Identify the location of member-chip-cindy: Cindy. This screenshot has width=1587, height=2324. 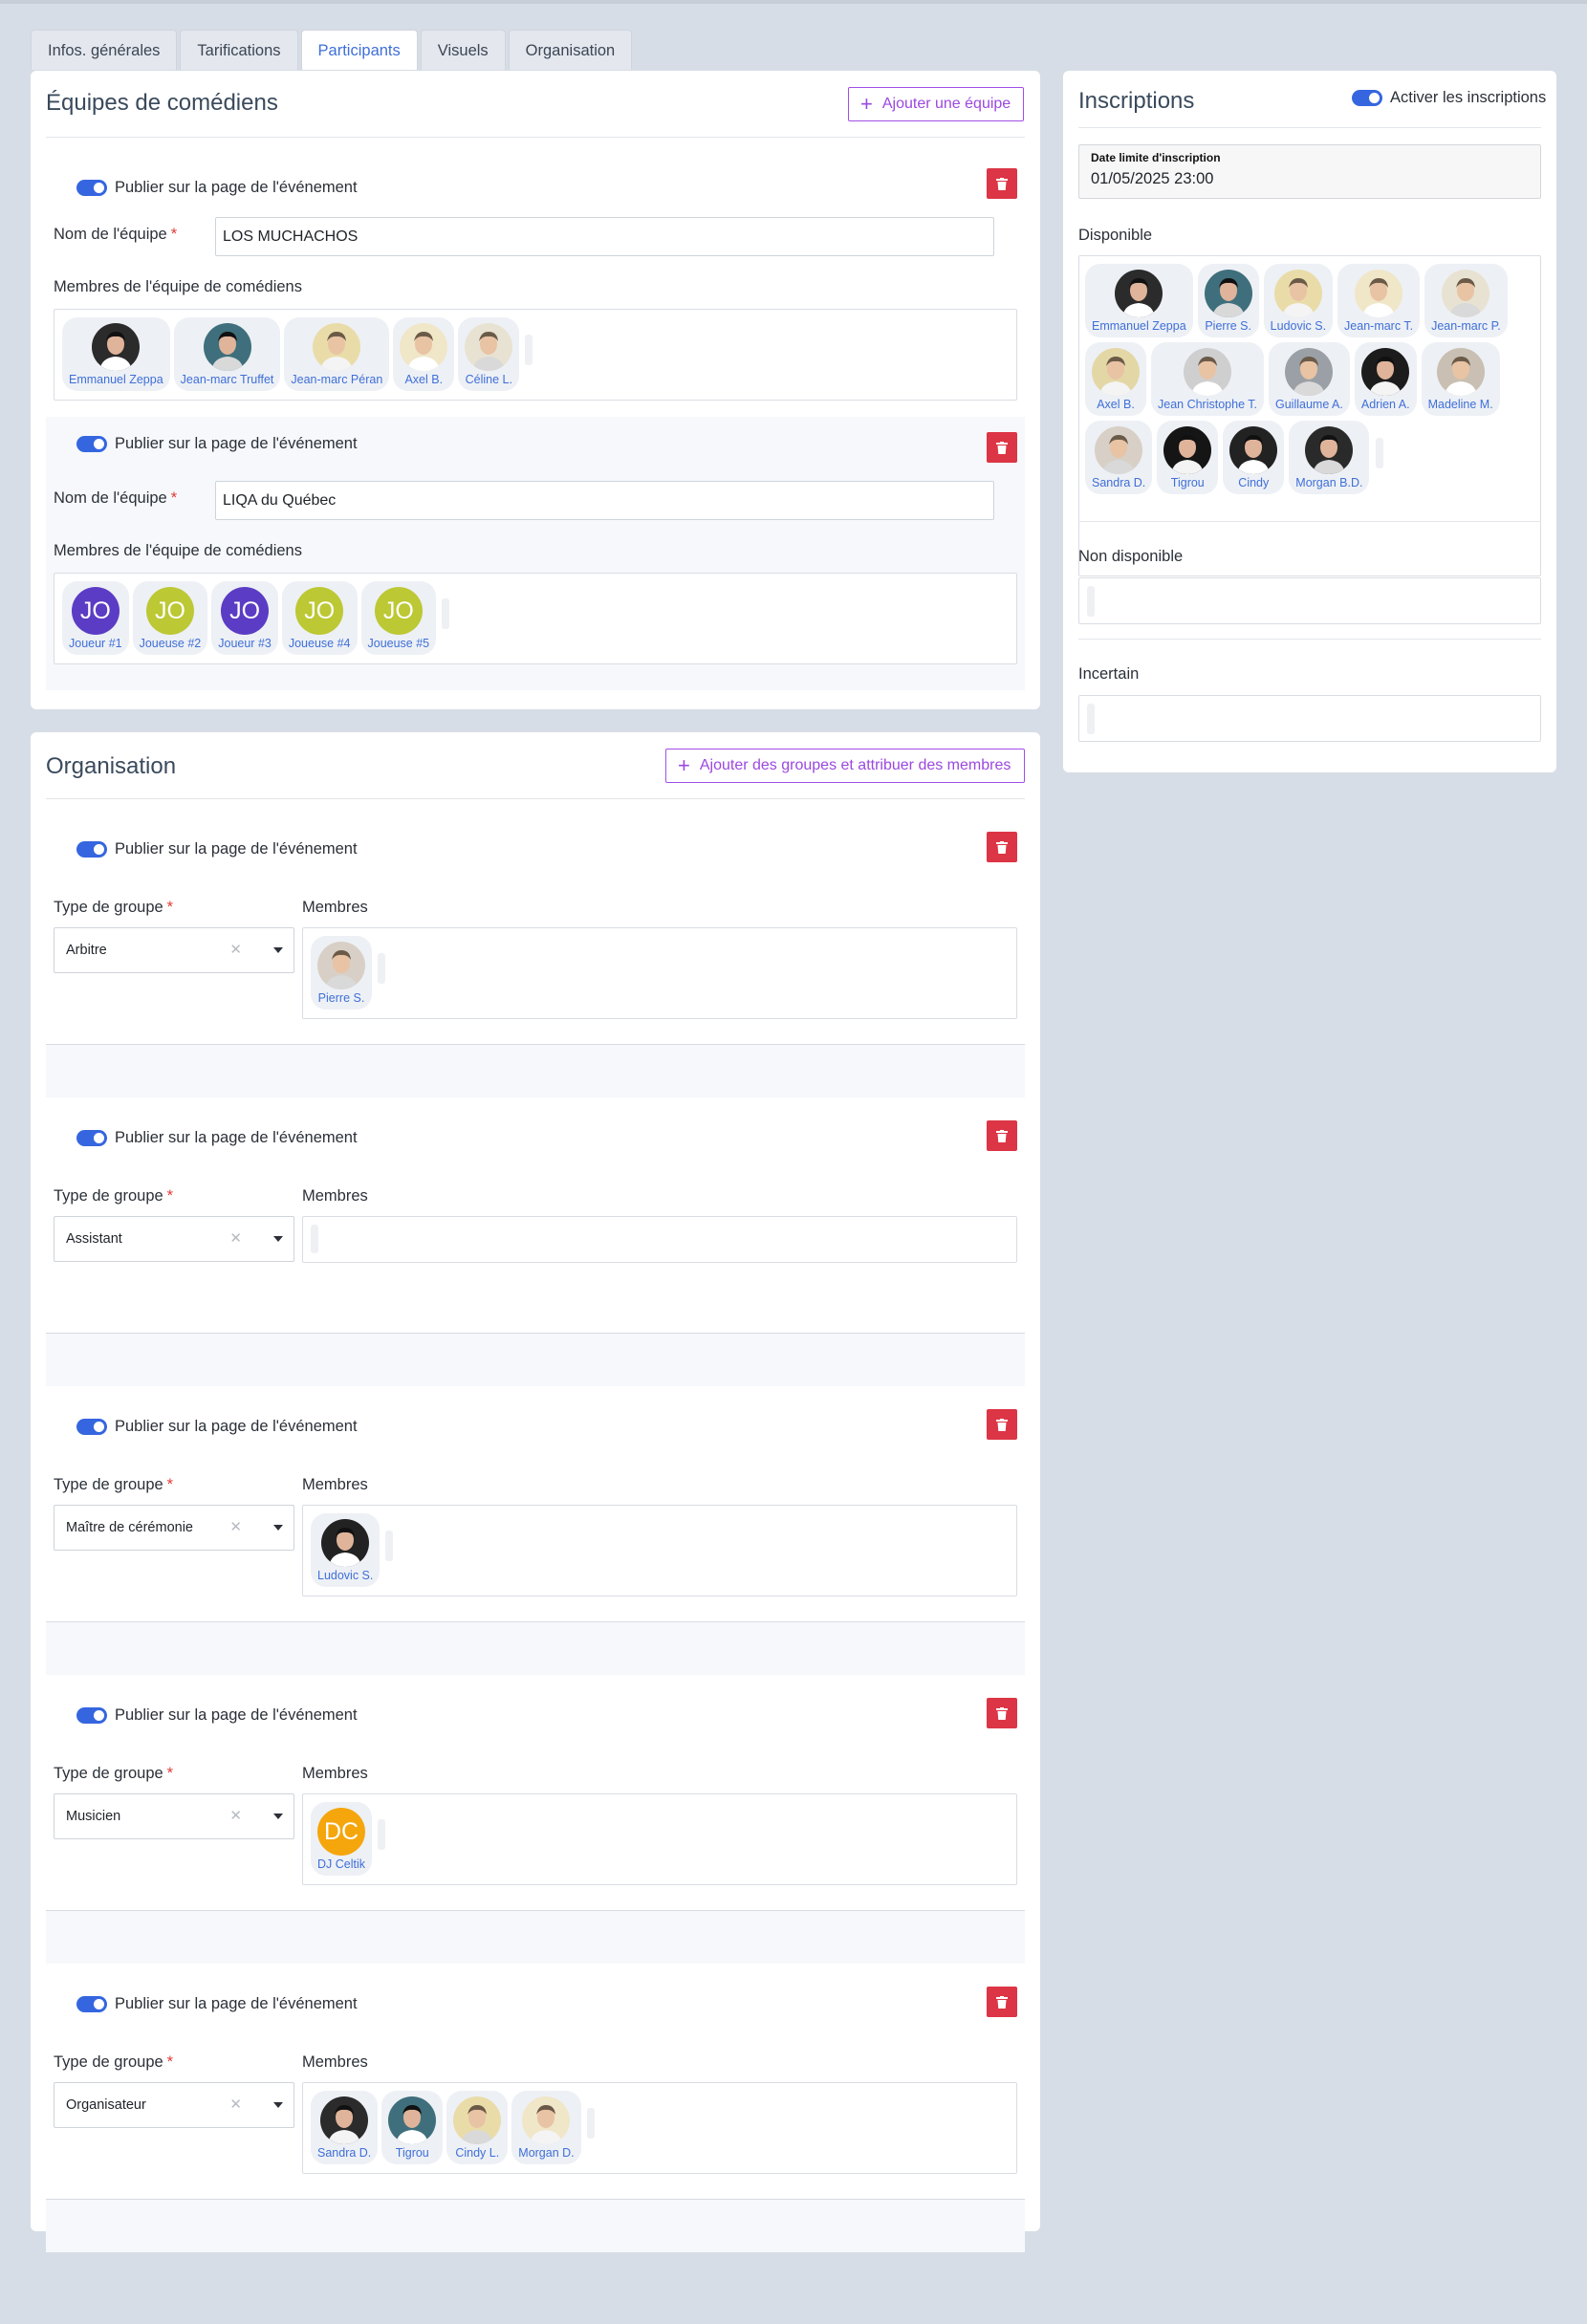
(1254, 457).